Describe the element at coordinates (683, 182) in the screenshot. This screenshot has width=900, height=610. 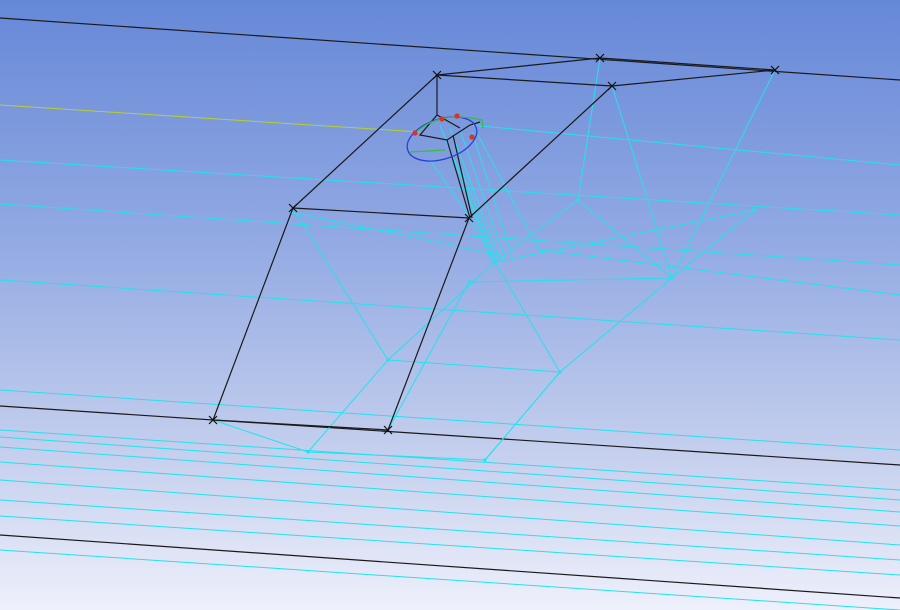
I see `cyan-face-right` at that location.